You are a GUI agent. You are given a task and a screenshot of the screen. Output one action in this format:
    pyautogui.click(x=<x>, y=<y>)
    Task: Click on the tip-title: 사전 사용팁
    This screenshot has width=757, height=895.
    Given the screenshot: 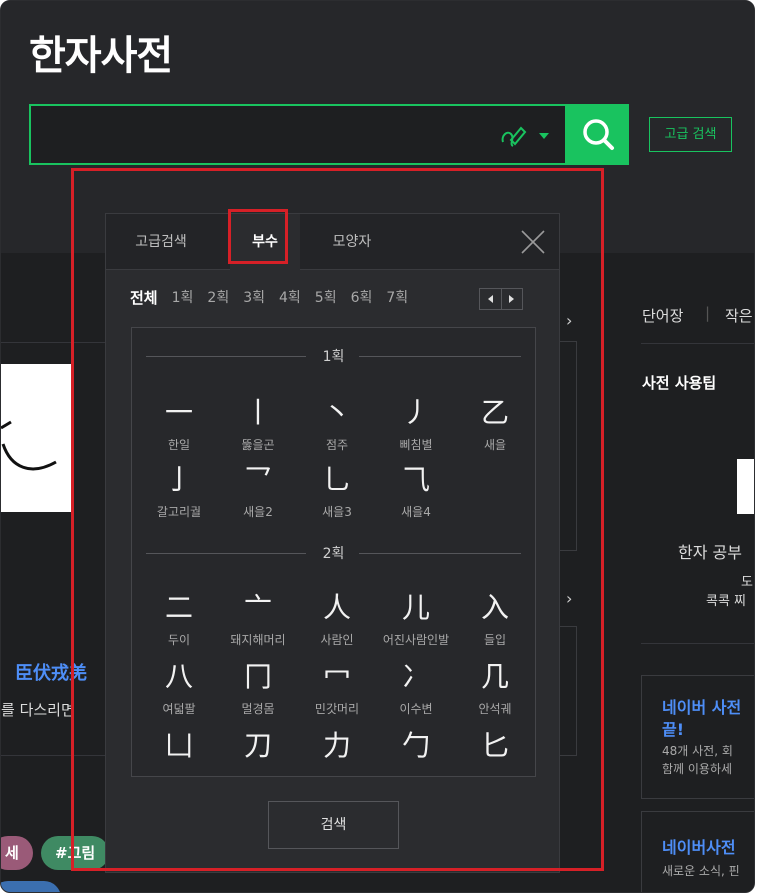 What is the action you would take?
    pyautogui.click(x=679, y=383)
    